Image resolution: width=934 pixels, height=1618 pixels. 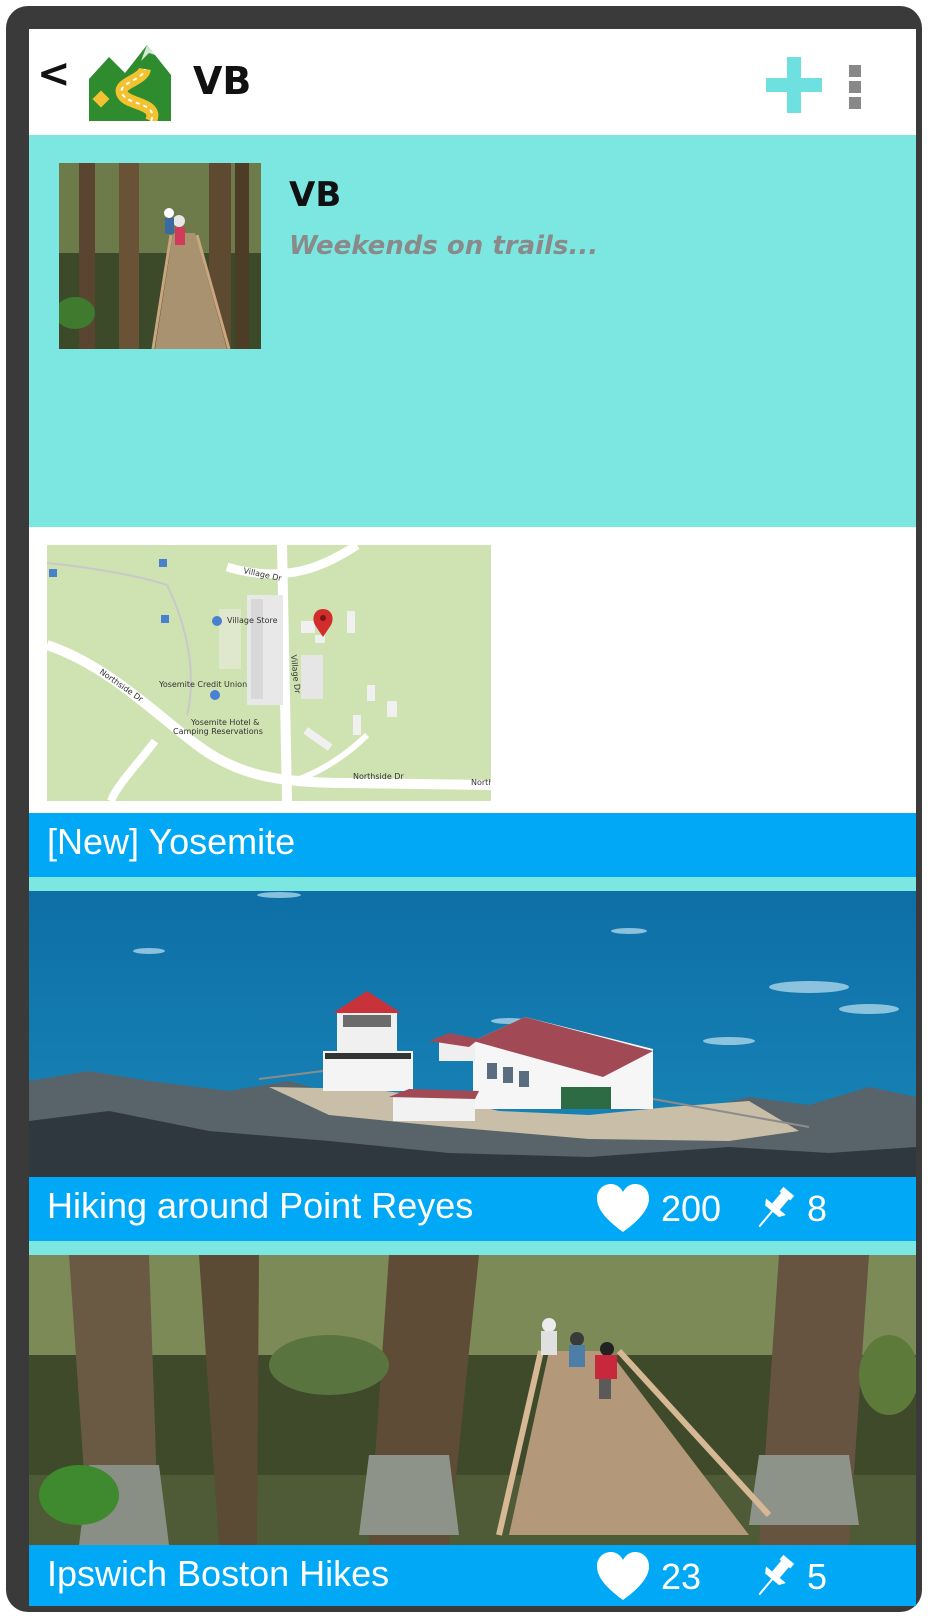 I want to click on map-label: North, so click(x=481, y=782).